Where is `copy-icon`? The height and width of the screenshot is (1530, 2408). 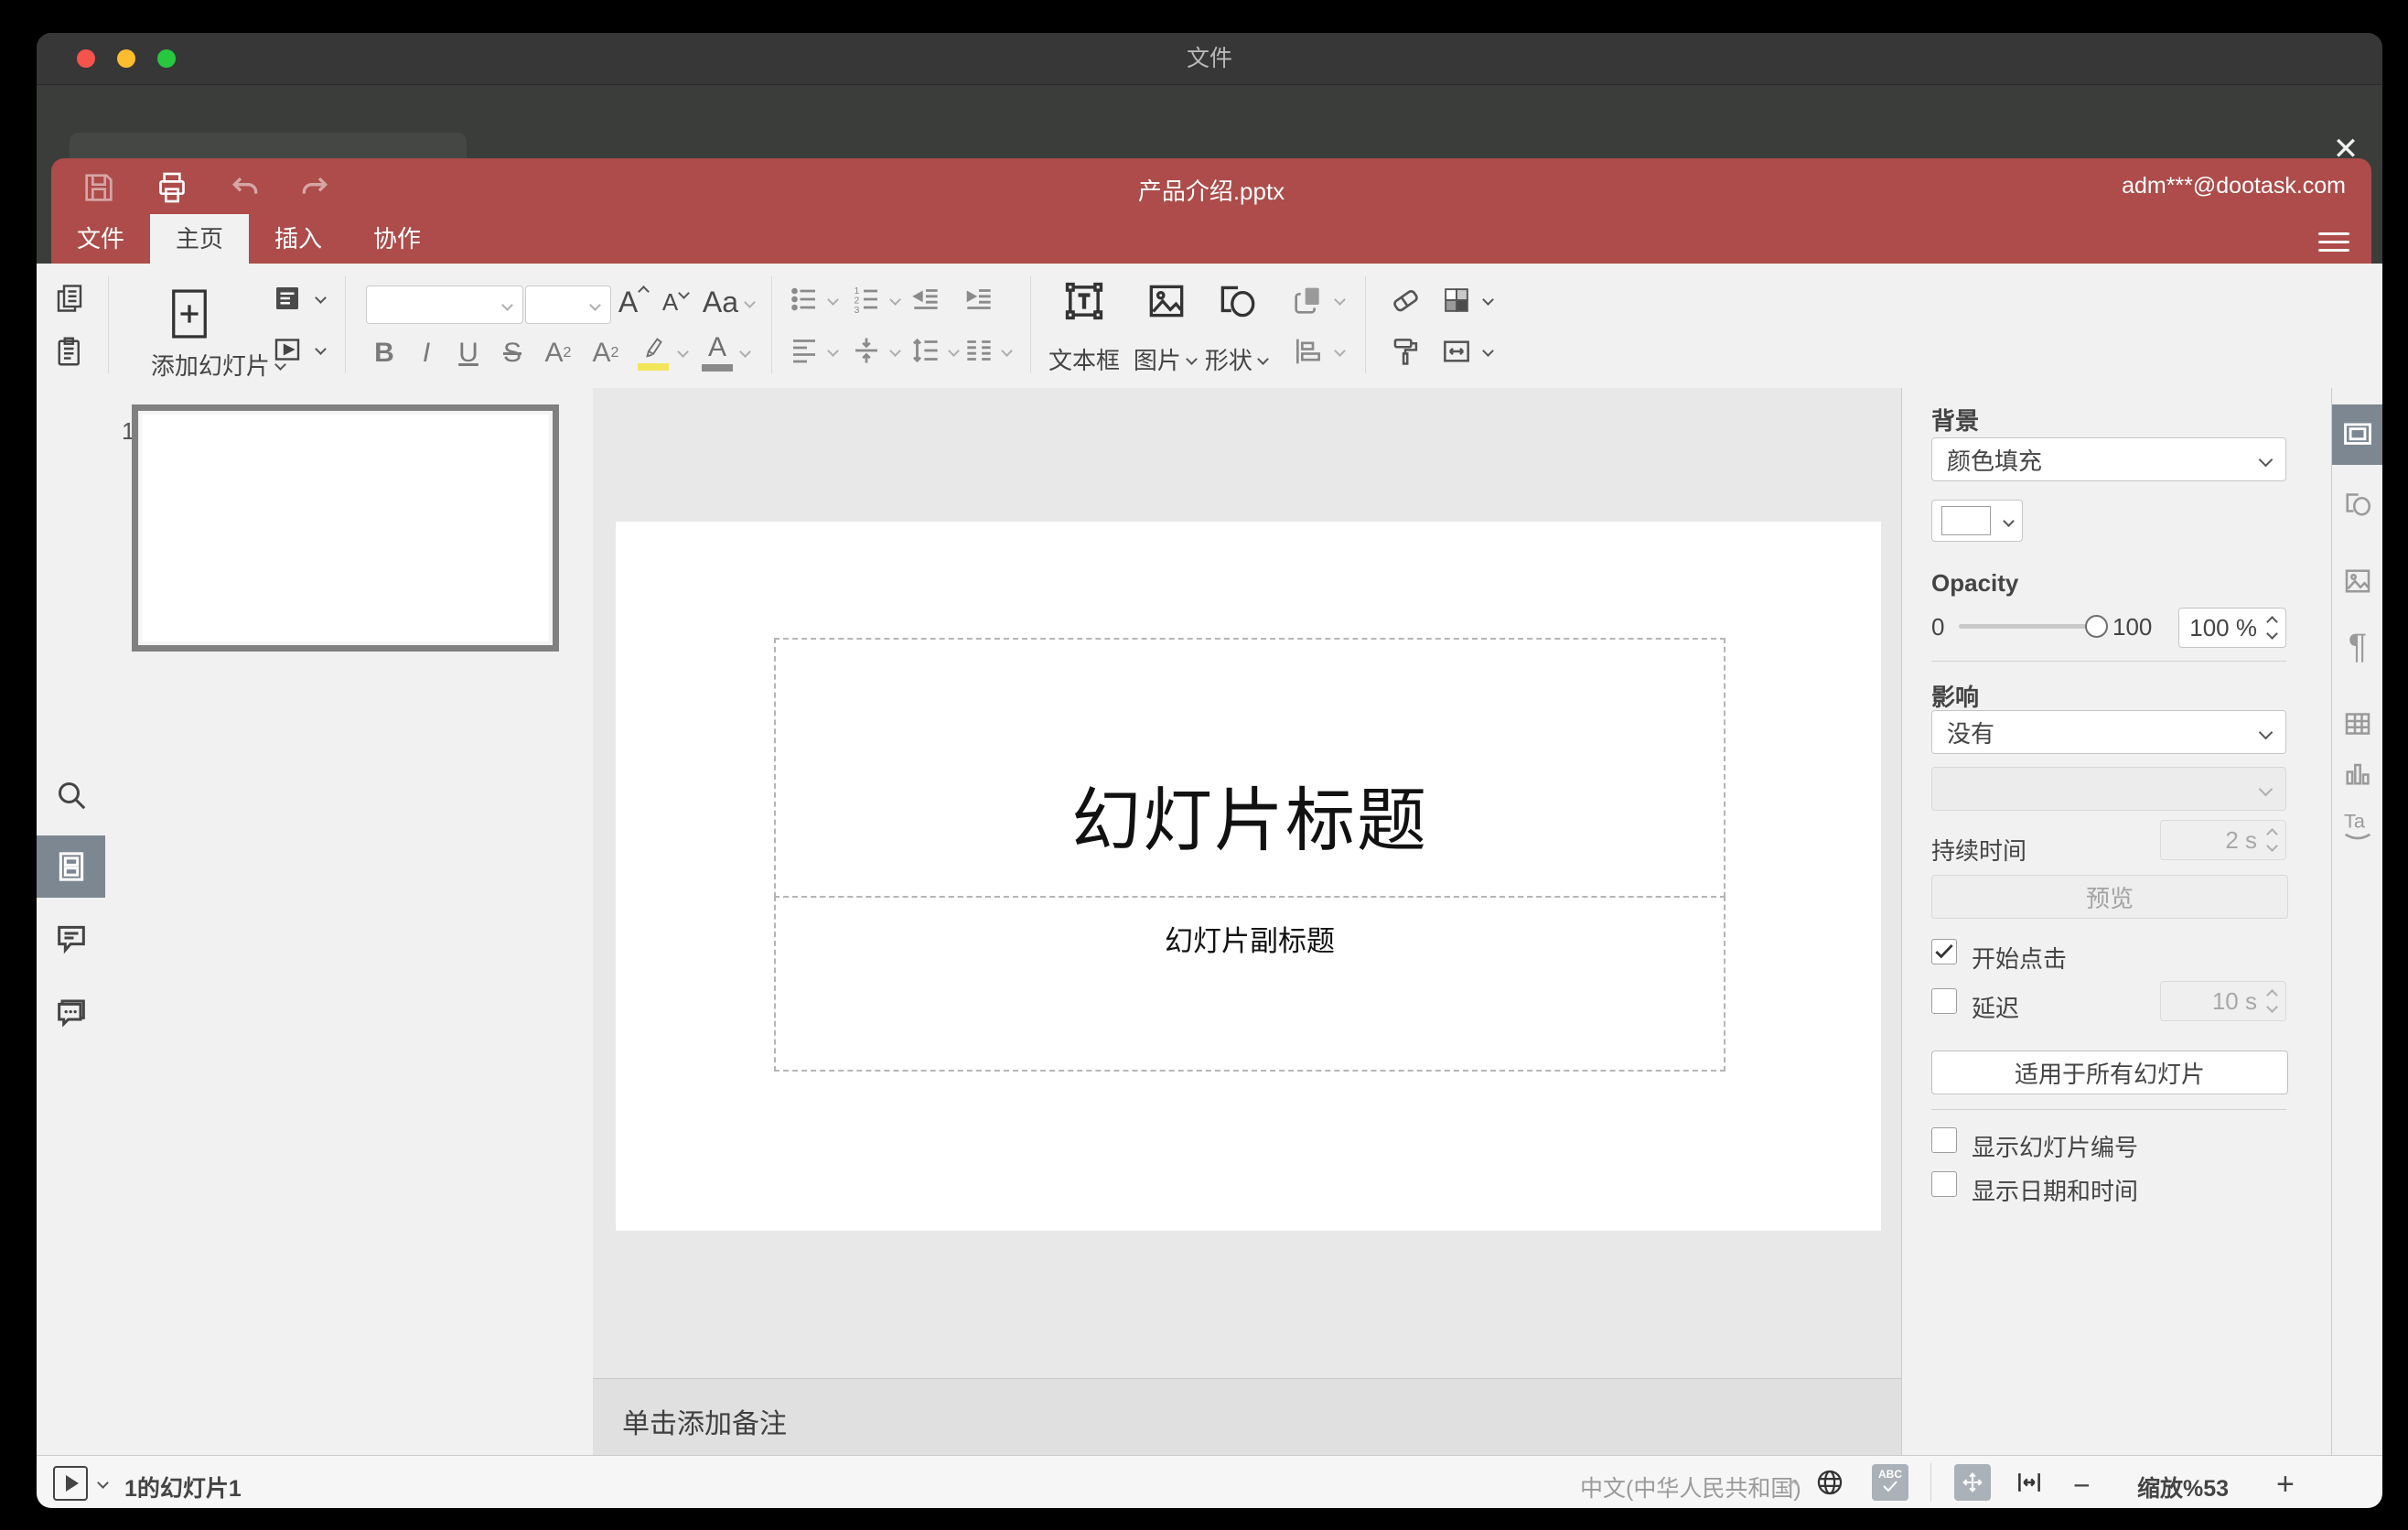
copy-icon is located at coordinates (69, 298).